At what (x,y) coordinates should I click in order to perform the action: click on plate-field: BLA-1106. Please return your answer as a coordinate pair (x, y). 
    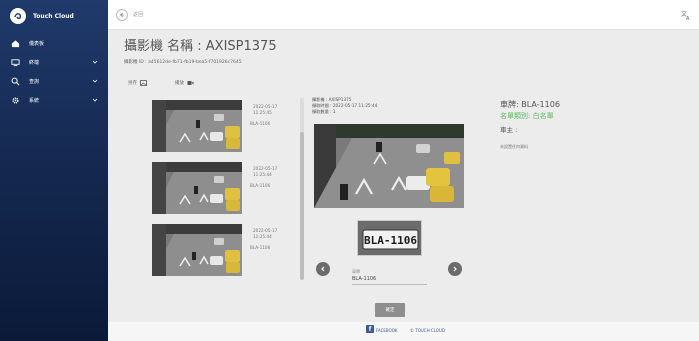
    Looking at the image, I should click on (389, 280).